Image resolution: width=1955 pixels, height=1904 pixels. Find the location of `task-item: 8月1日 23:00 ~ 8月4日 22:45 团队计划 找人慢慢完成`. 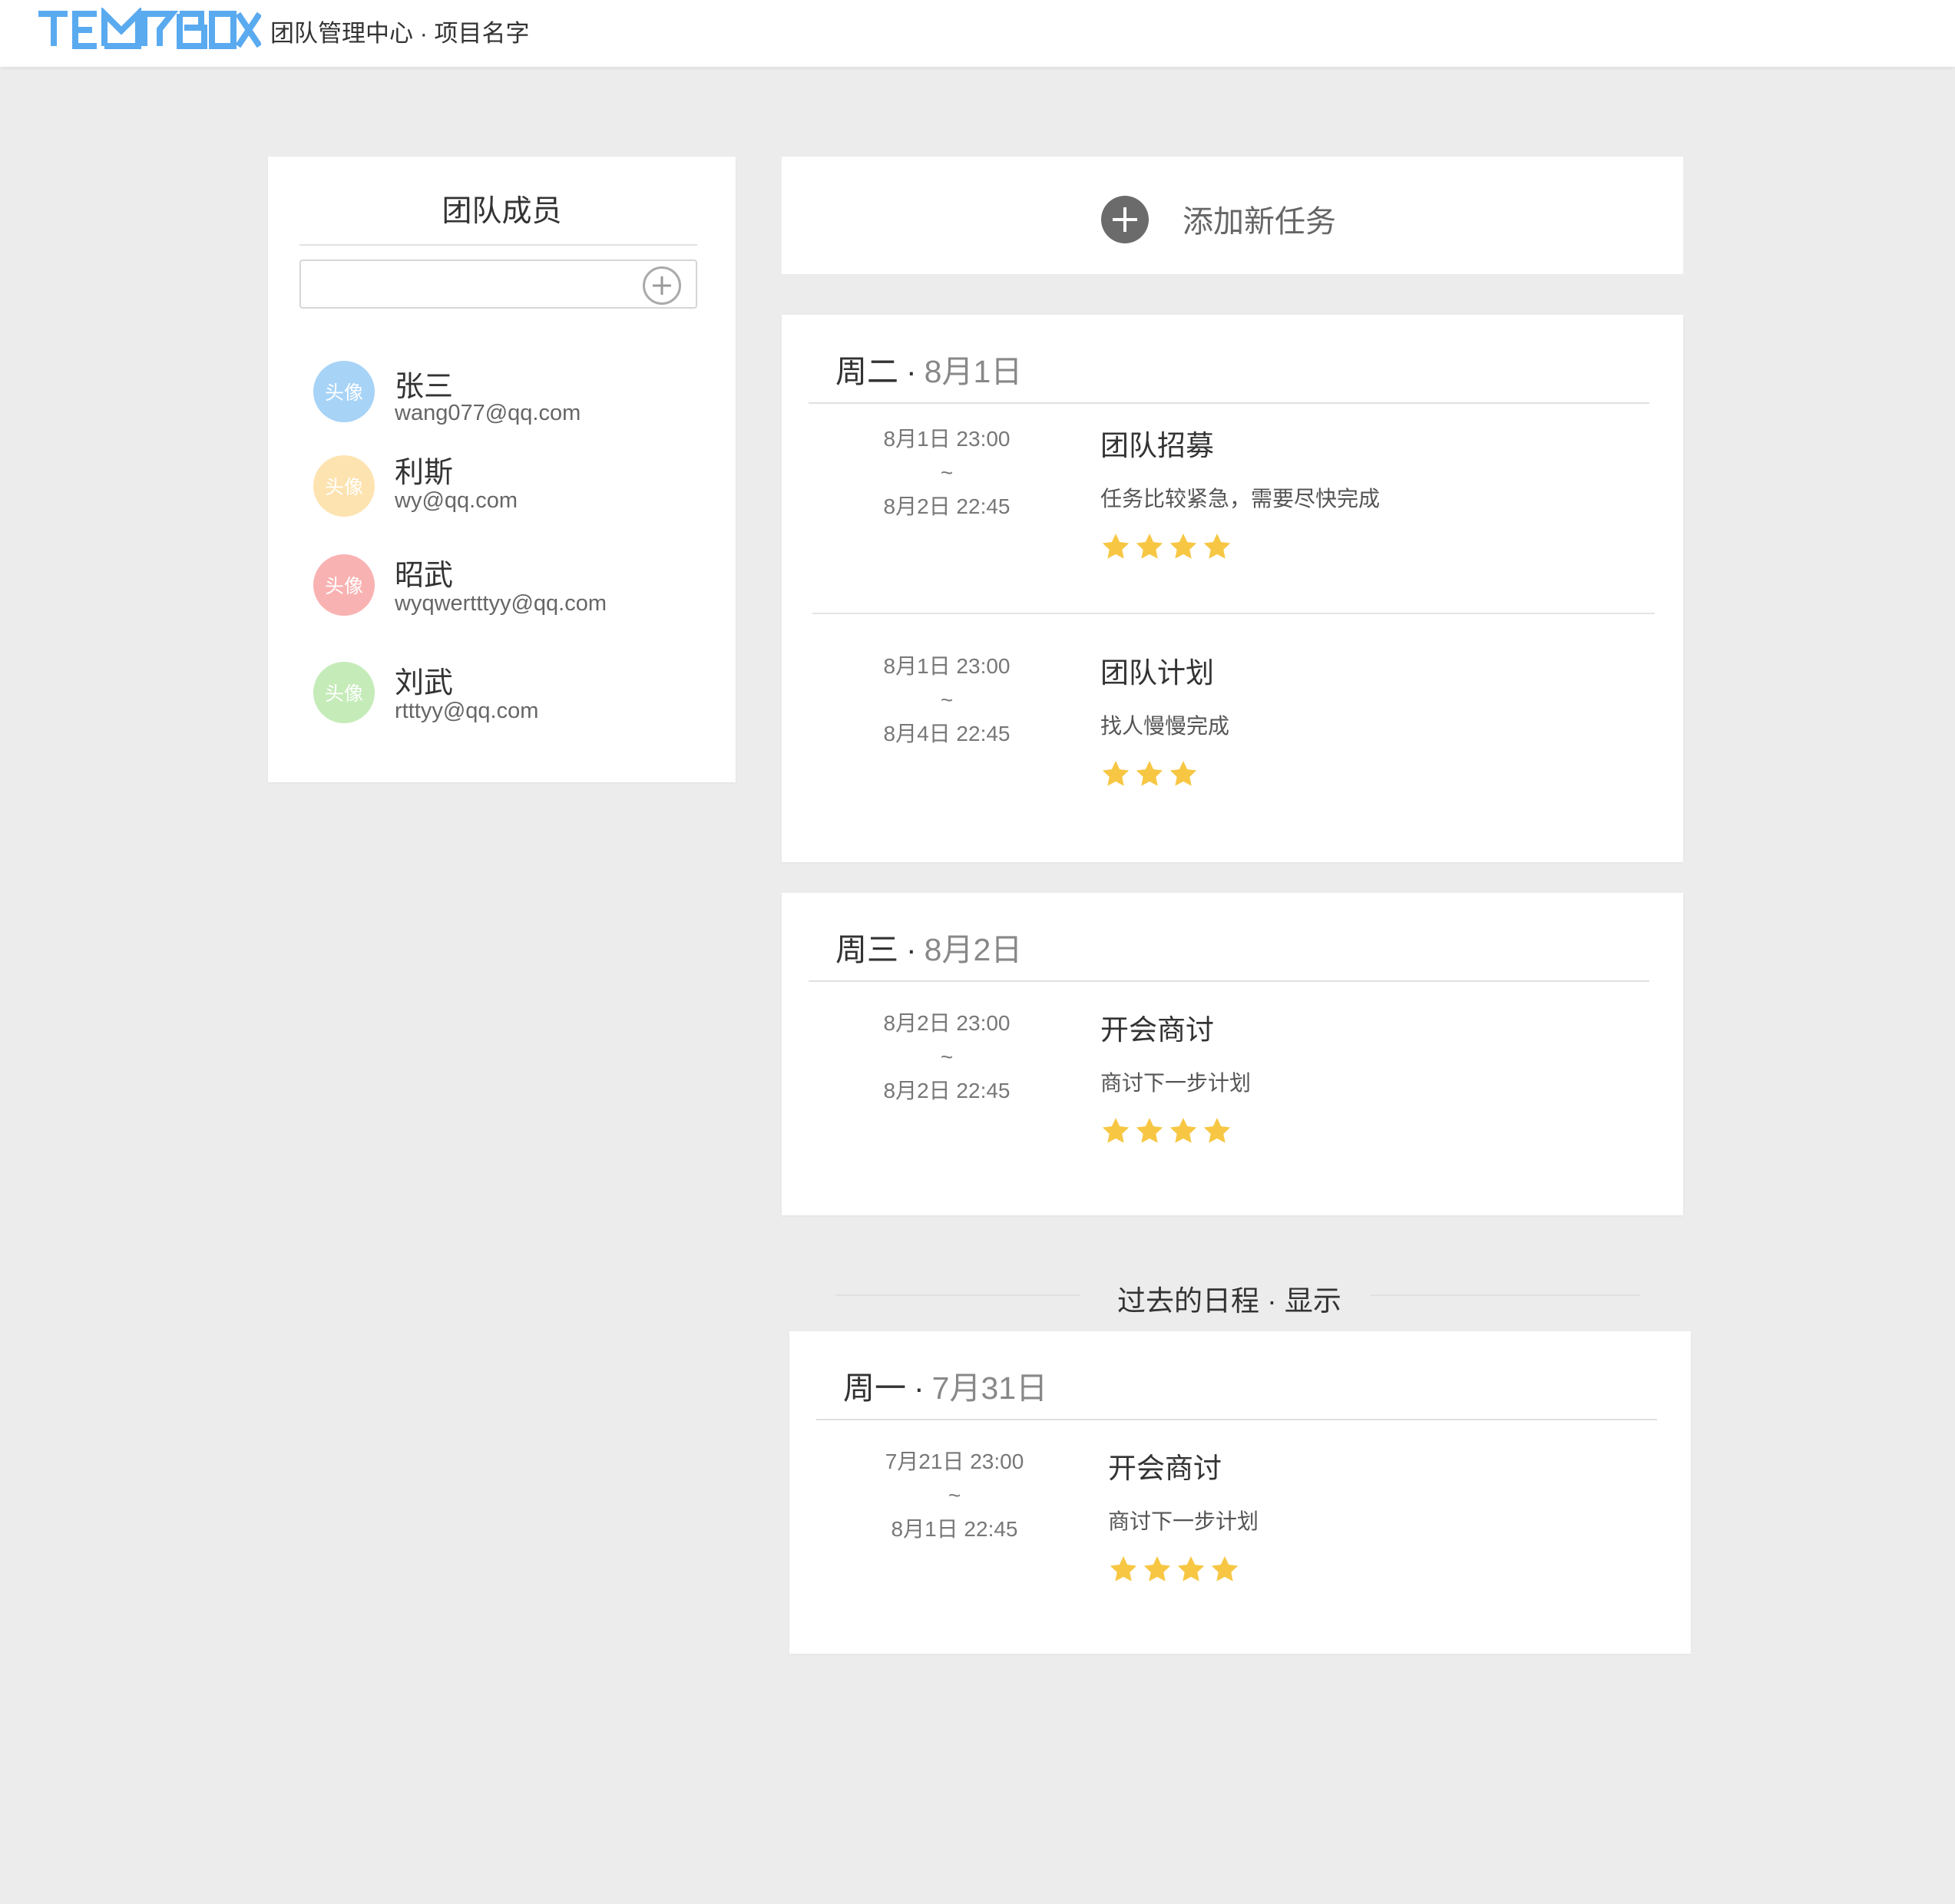

task-item: 8月1日 23:00 ~ 8月4日 22:45 团队计划 找人慢慢完成 is located at coordinates (1232, 718).